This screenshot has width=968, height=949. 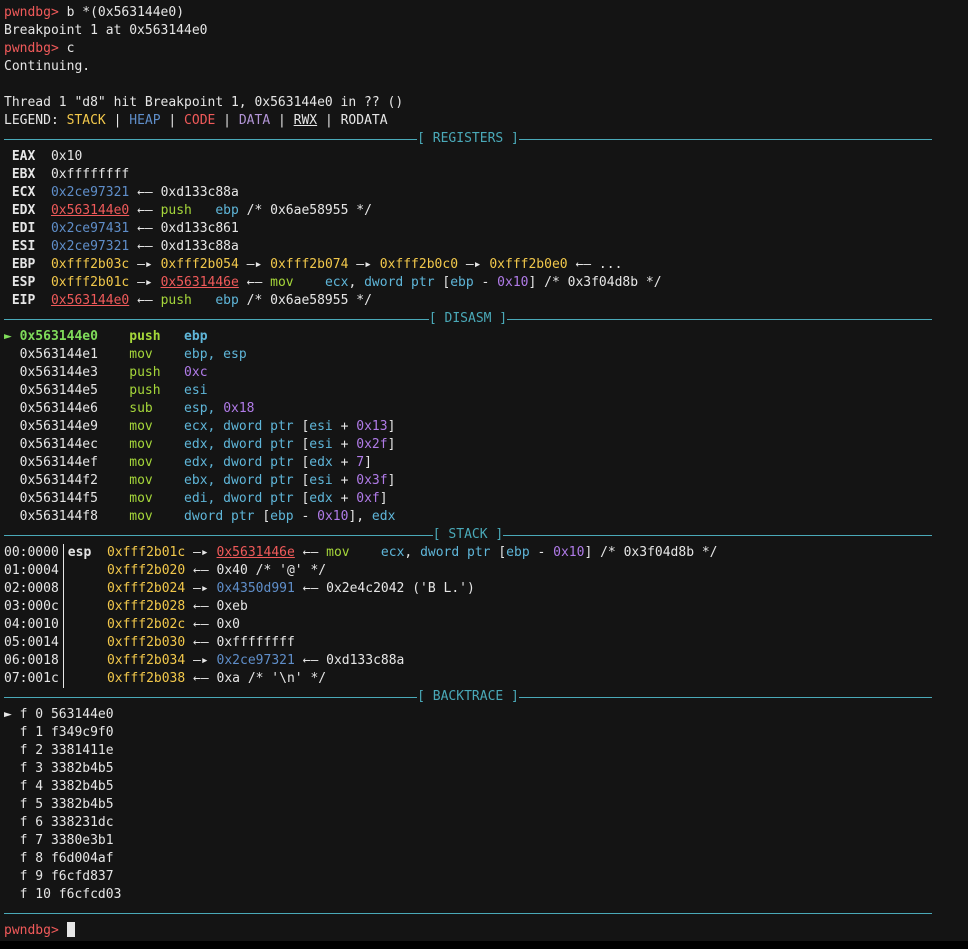 I want to click on instr-number: 0x10, so click(x=333, y=516).